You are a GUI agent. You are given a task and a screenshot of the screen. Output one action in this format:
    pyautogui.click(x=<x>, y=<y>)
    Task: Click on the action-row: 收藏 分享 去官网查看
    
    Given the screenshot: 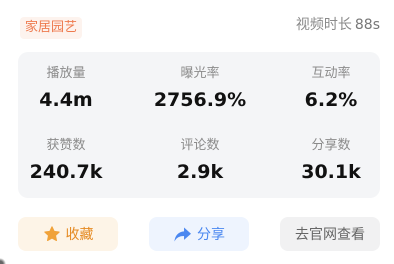 What is the action you would take?
    pyautogui.click(x=199, y=234)
    